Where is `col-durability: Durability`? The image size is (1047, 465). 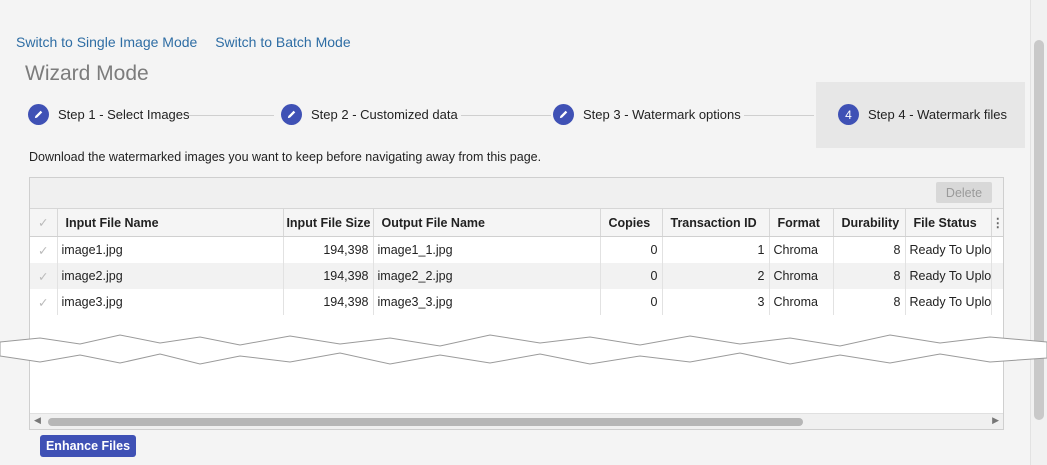
col-durability: Durability is located at coordinates (869, 223).